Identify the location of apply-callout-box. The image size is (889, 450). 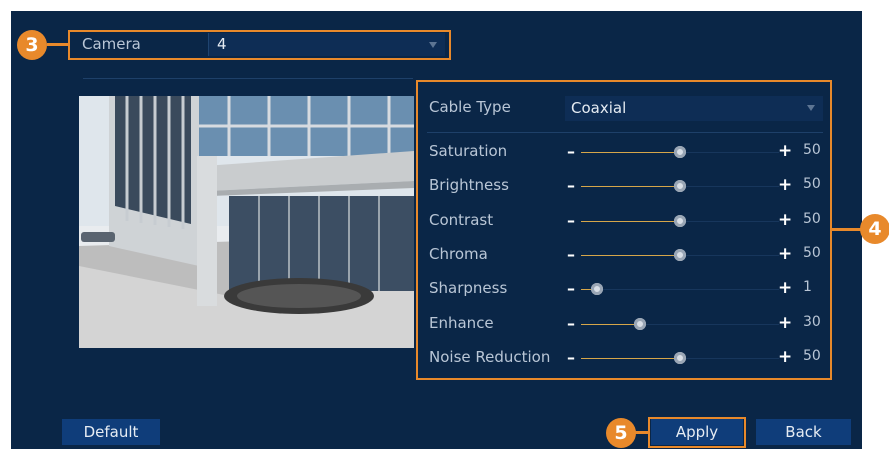
(697, 432).